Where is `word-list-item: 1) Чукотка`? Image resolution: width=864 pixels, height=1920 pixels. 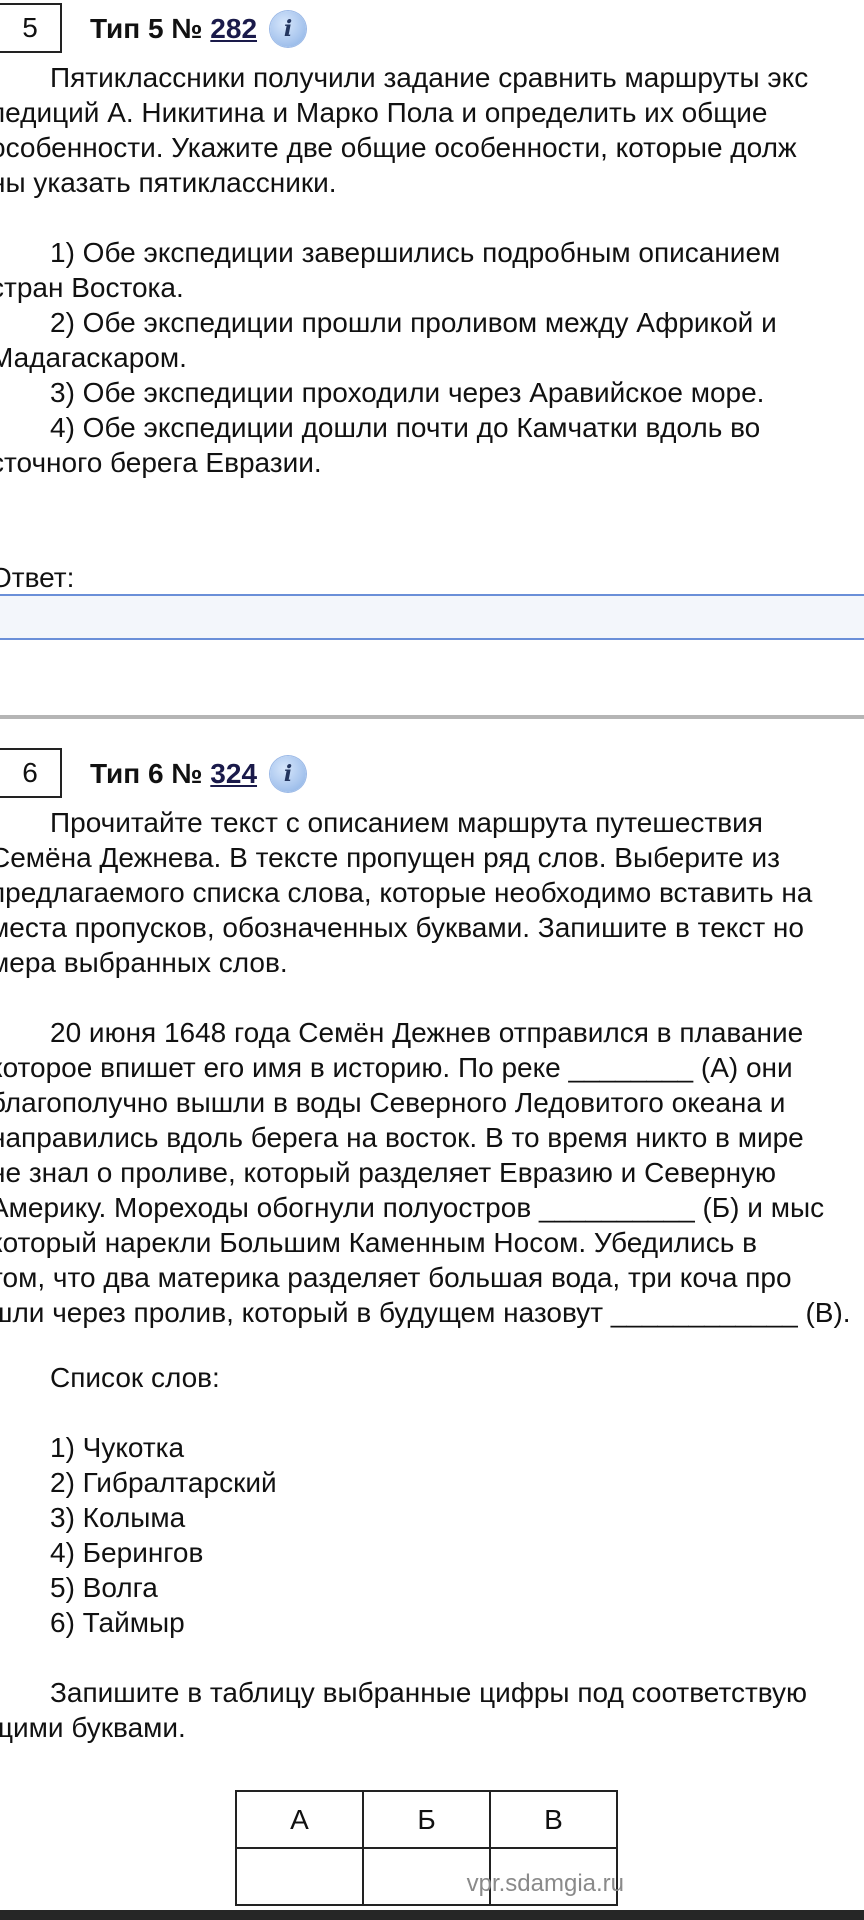
word-list-item: 1) Чукотка is located at coordinates (117, 1447).